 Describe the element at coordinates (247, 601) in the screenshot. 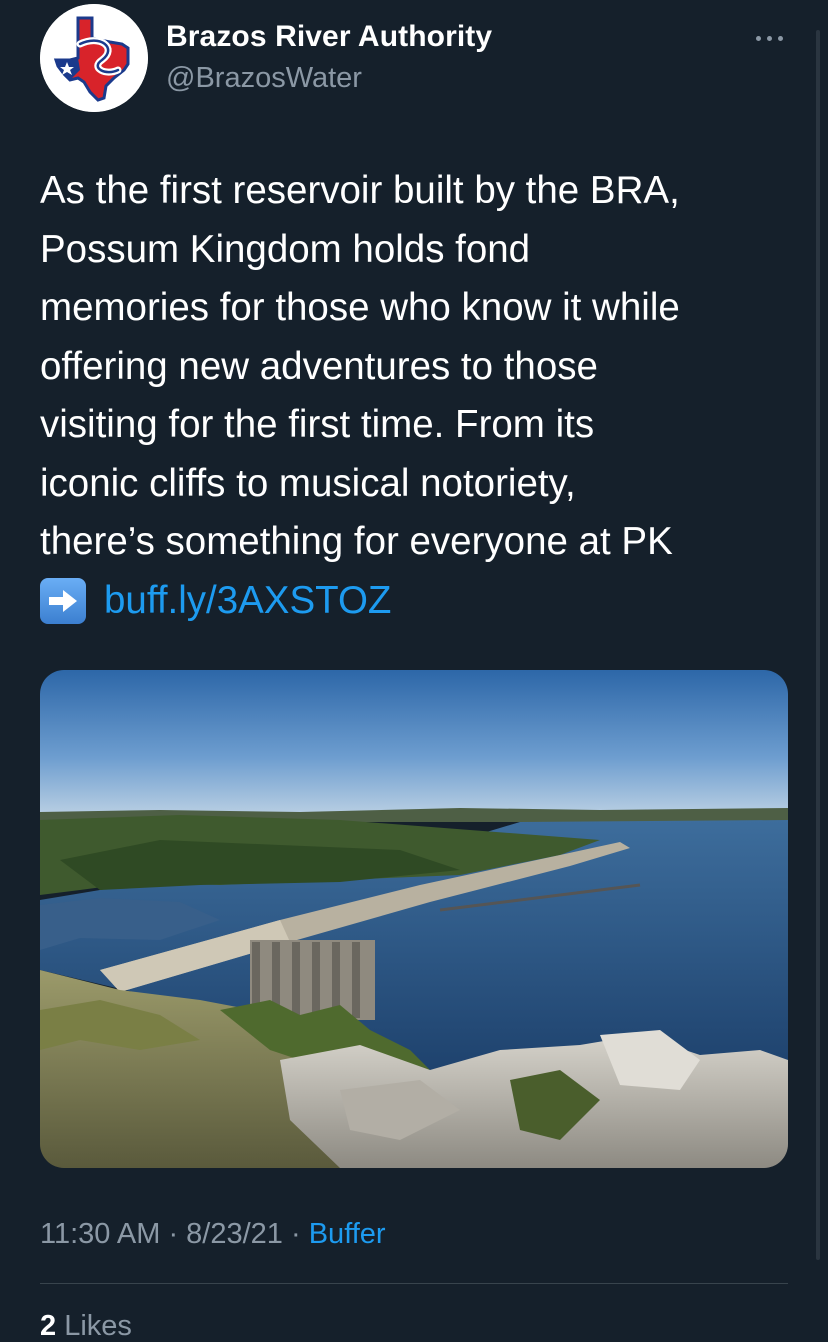

I see `tweet-link: buff.ly/3AXSTOZ` at that location.